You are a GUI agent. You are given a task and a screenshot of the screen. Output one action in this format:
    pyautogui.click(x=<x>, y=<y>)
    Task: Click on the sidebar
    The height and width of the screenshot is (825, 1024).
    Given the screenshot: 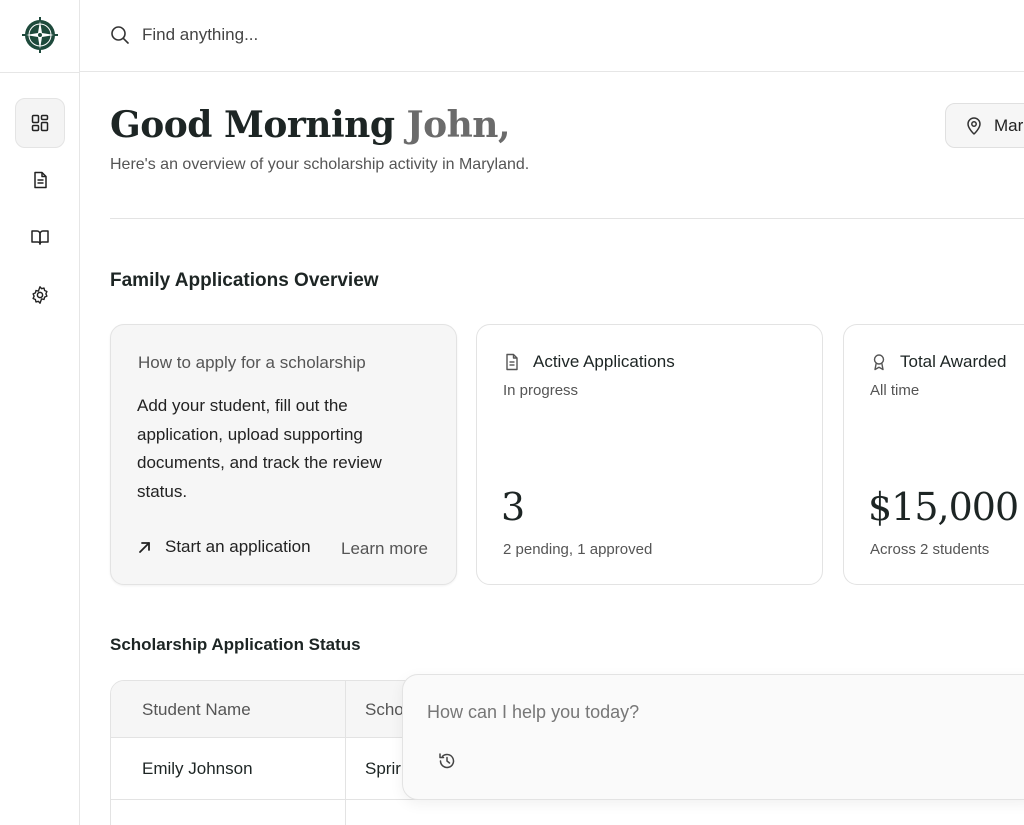 What is the action you would take?
    pyautogui.click(x=40, y=412)
    